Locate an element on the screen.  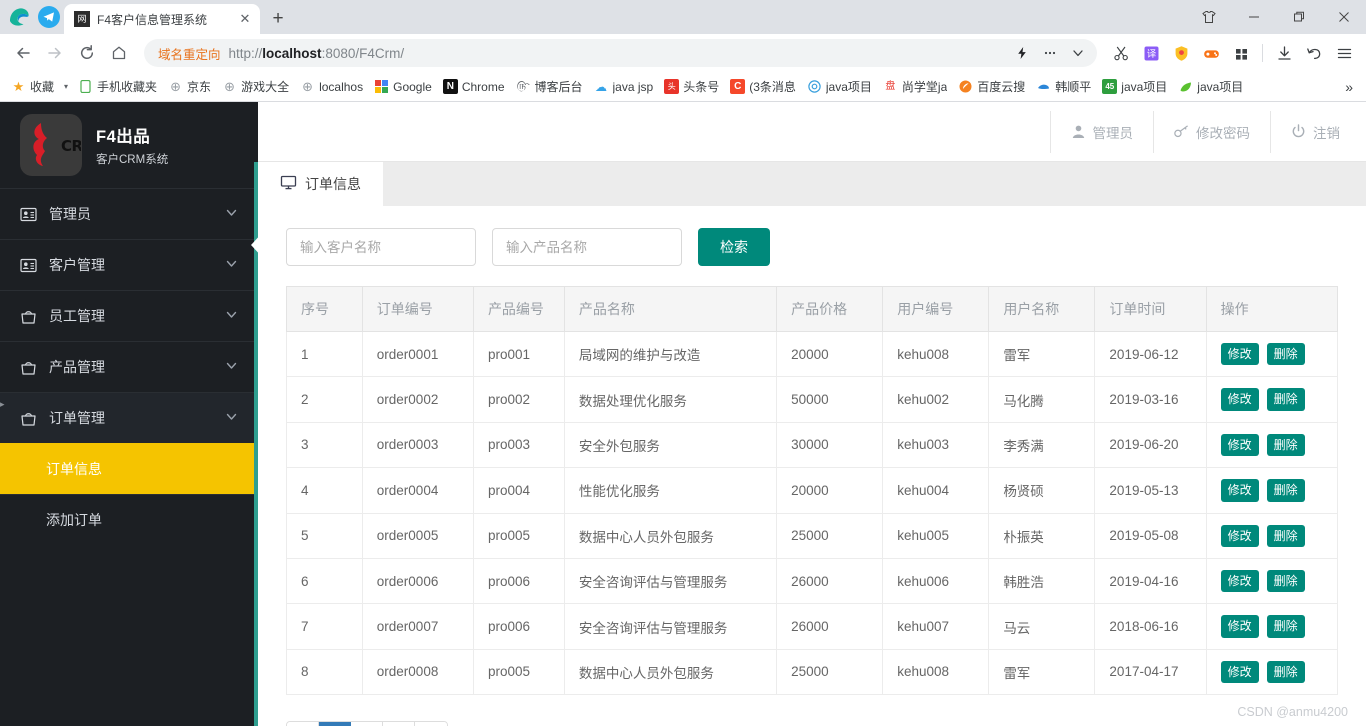
pagination-next: » is located at coordinates (431, 724).